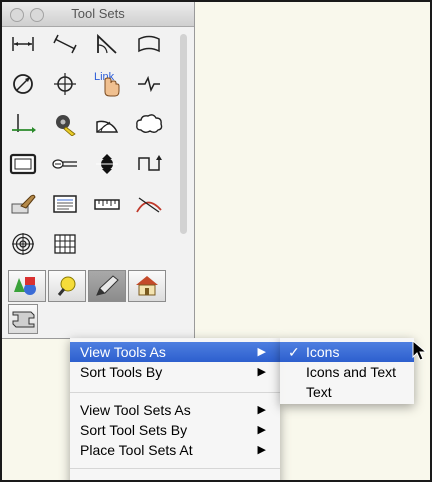  I want to click on menu-item-view-tools-as: View Tools As ▶, so click(175, 352).